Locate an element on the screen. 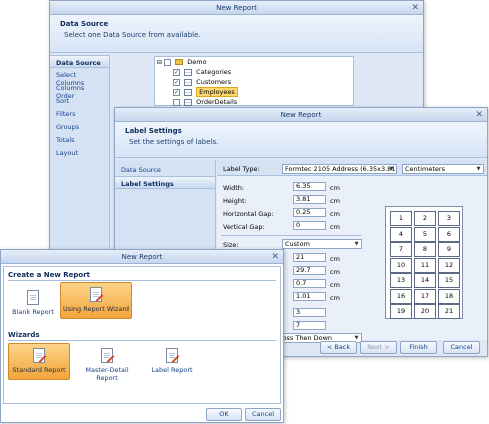 This screenshot has height=424, width=489. nav-item-label-settings: Label Settings is located at coordinates (165, 182).